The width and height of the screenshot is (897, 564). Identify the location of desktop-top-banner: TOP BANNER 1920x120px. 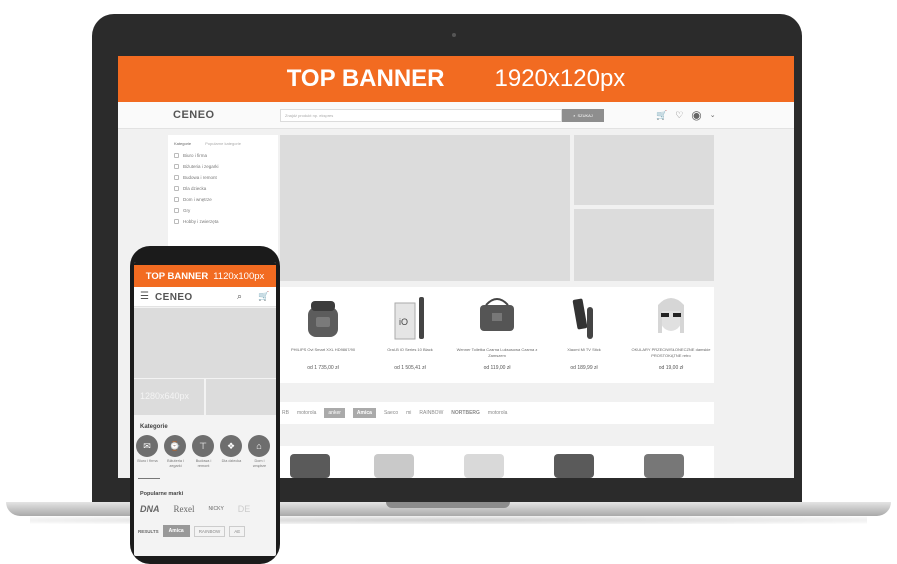
(456, 79).